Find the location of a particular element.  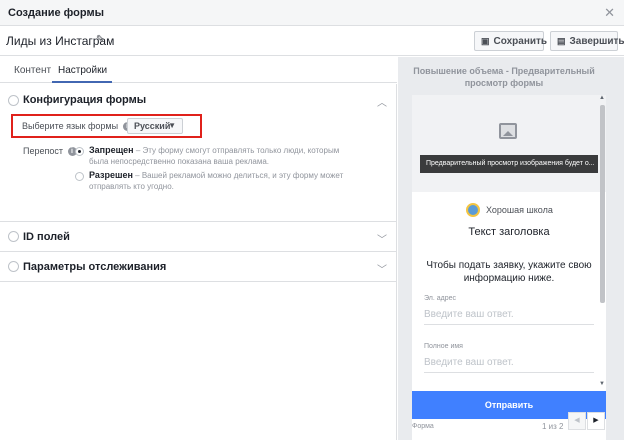

tab-bar: Контент Настройки is located at coordinates (198, 70).